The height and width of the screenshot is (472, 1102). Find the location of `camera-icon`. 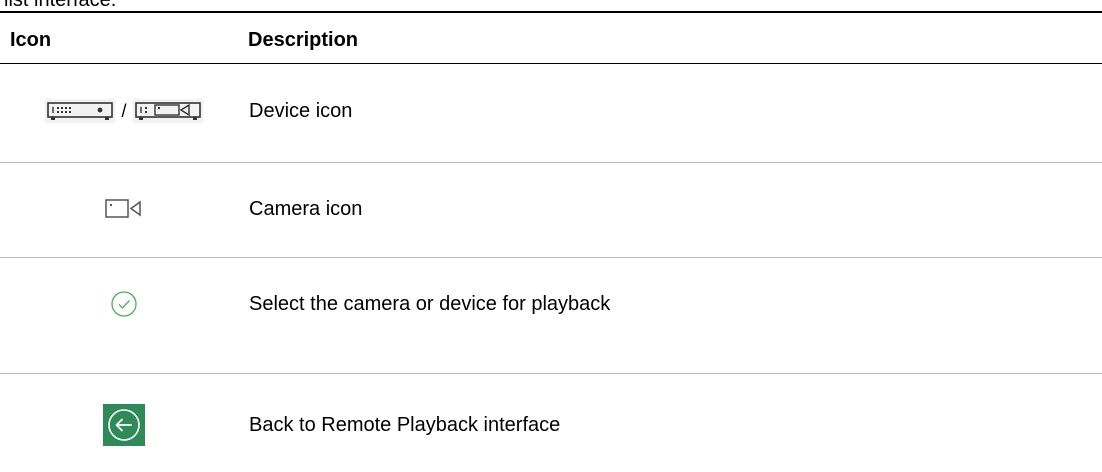

camera-icon is located at coordinates (123, 208).